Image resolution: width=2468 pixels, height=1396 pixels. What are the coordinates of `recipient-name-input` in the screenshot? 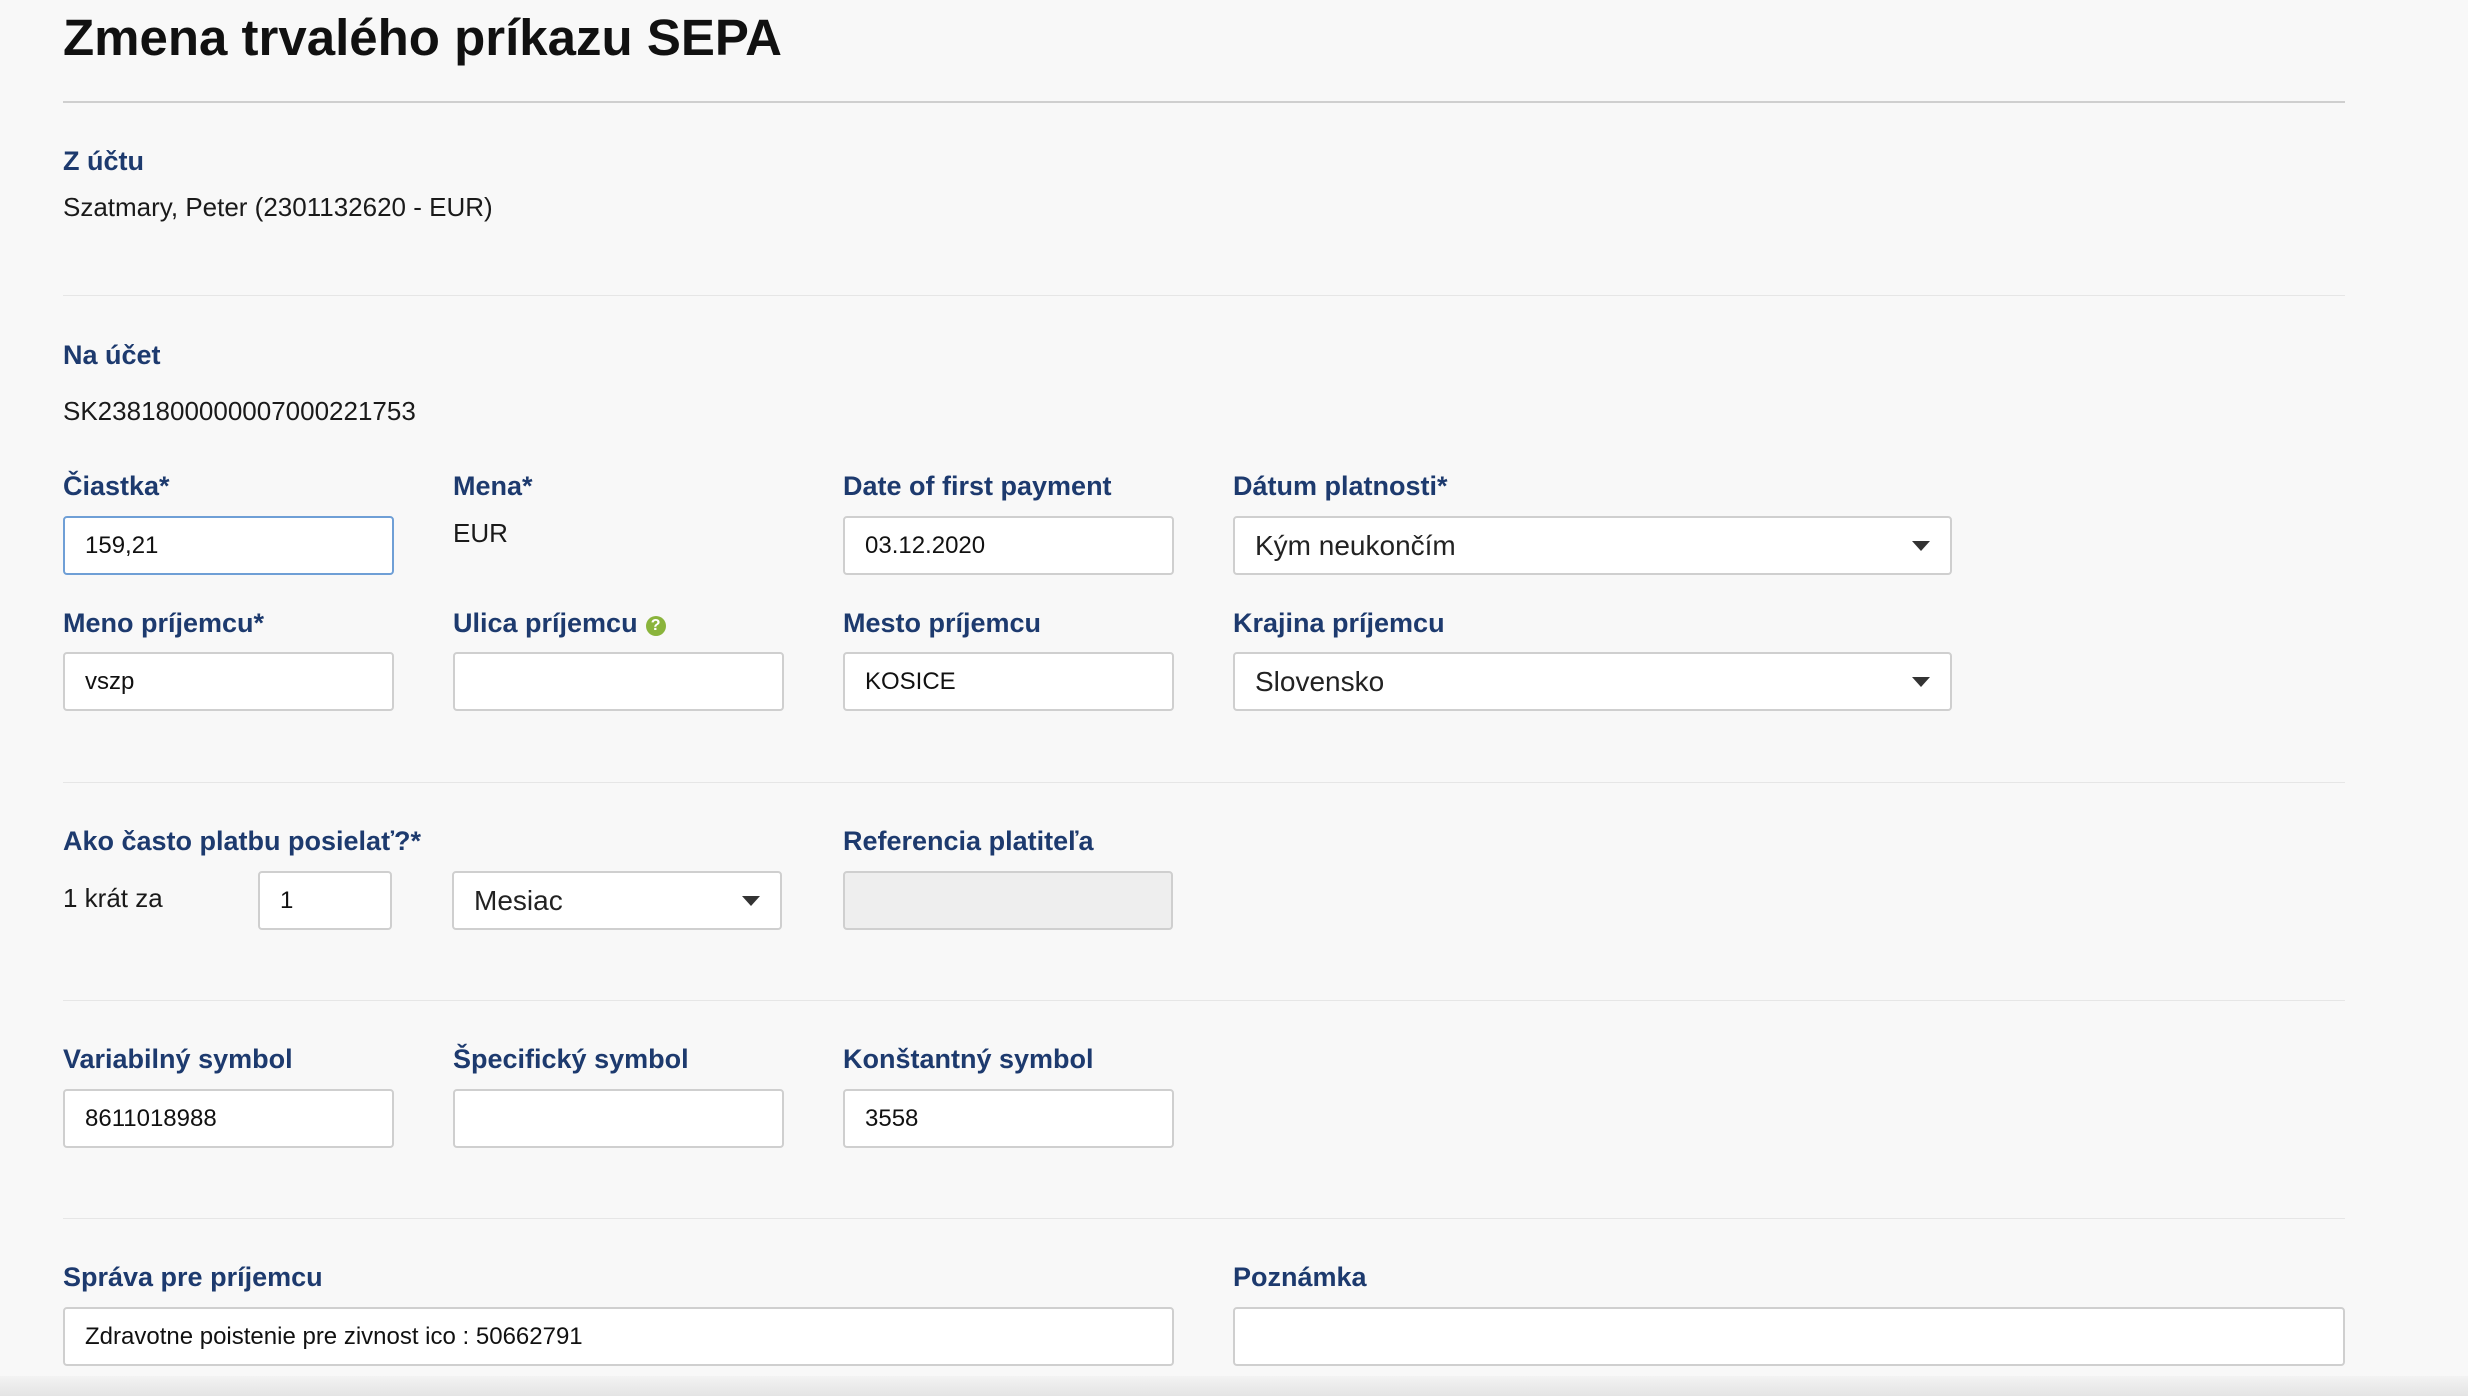 It's located at (228, 681).